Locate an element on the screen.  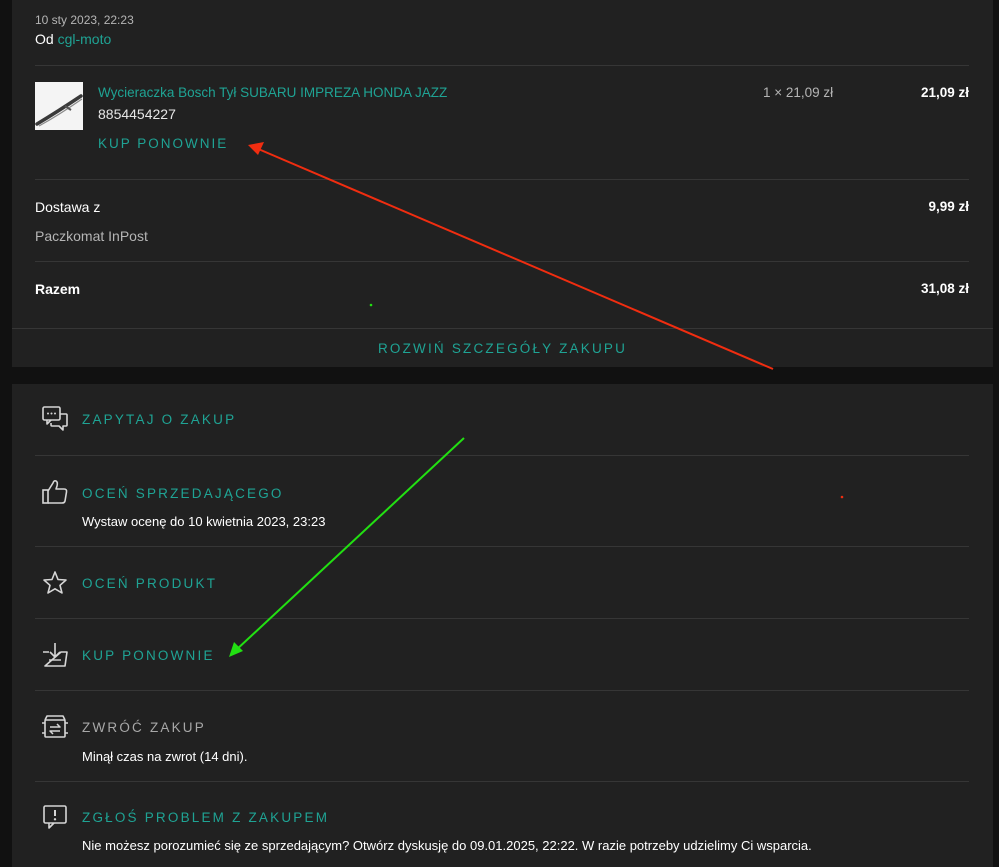
report-problem-icon is located at coordinates (55, 817).